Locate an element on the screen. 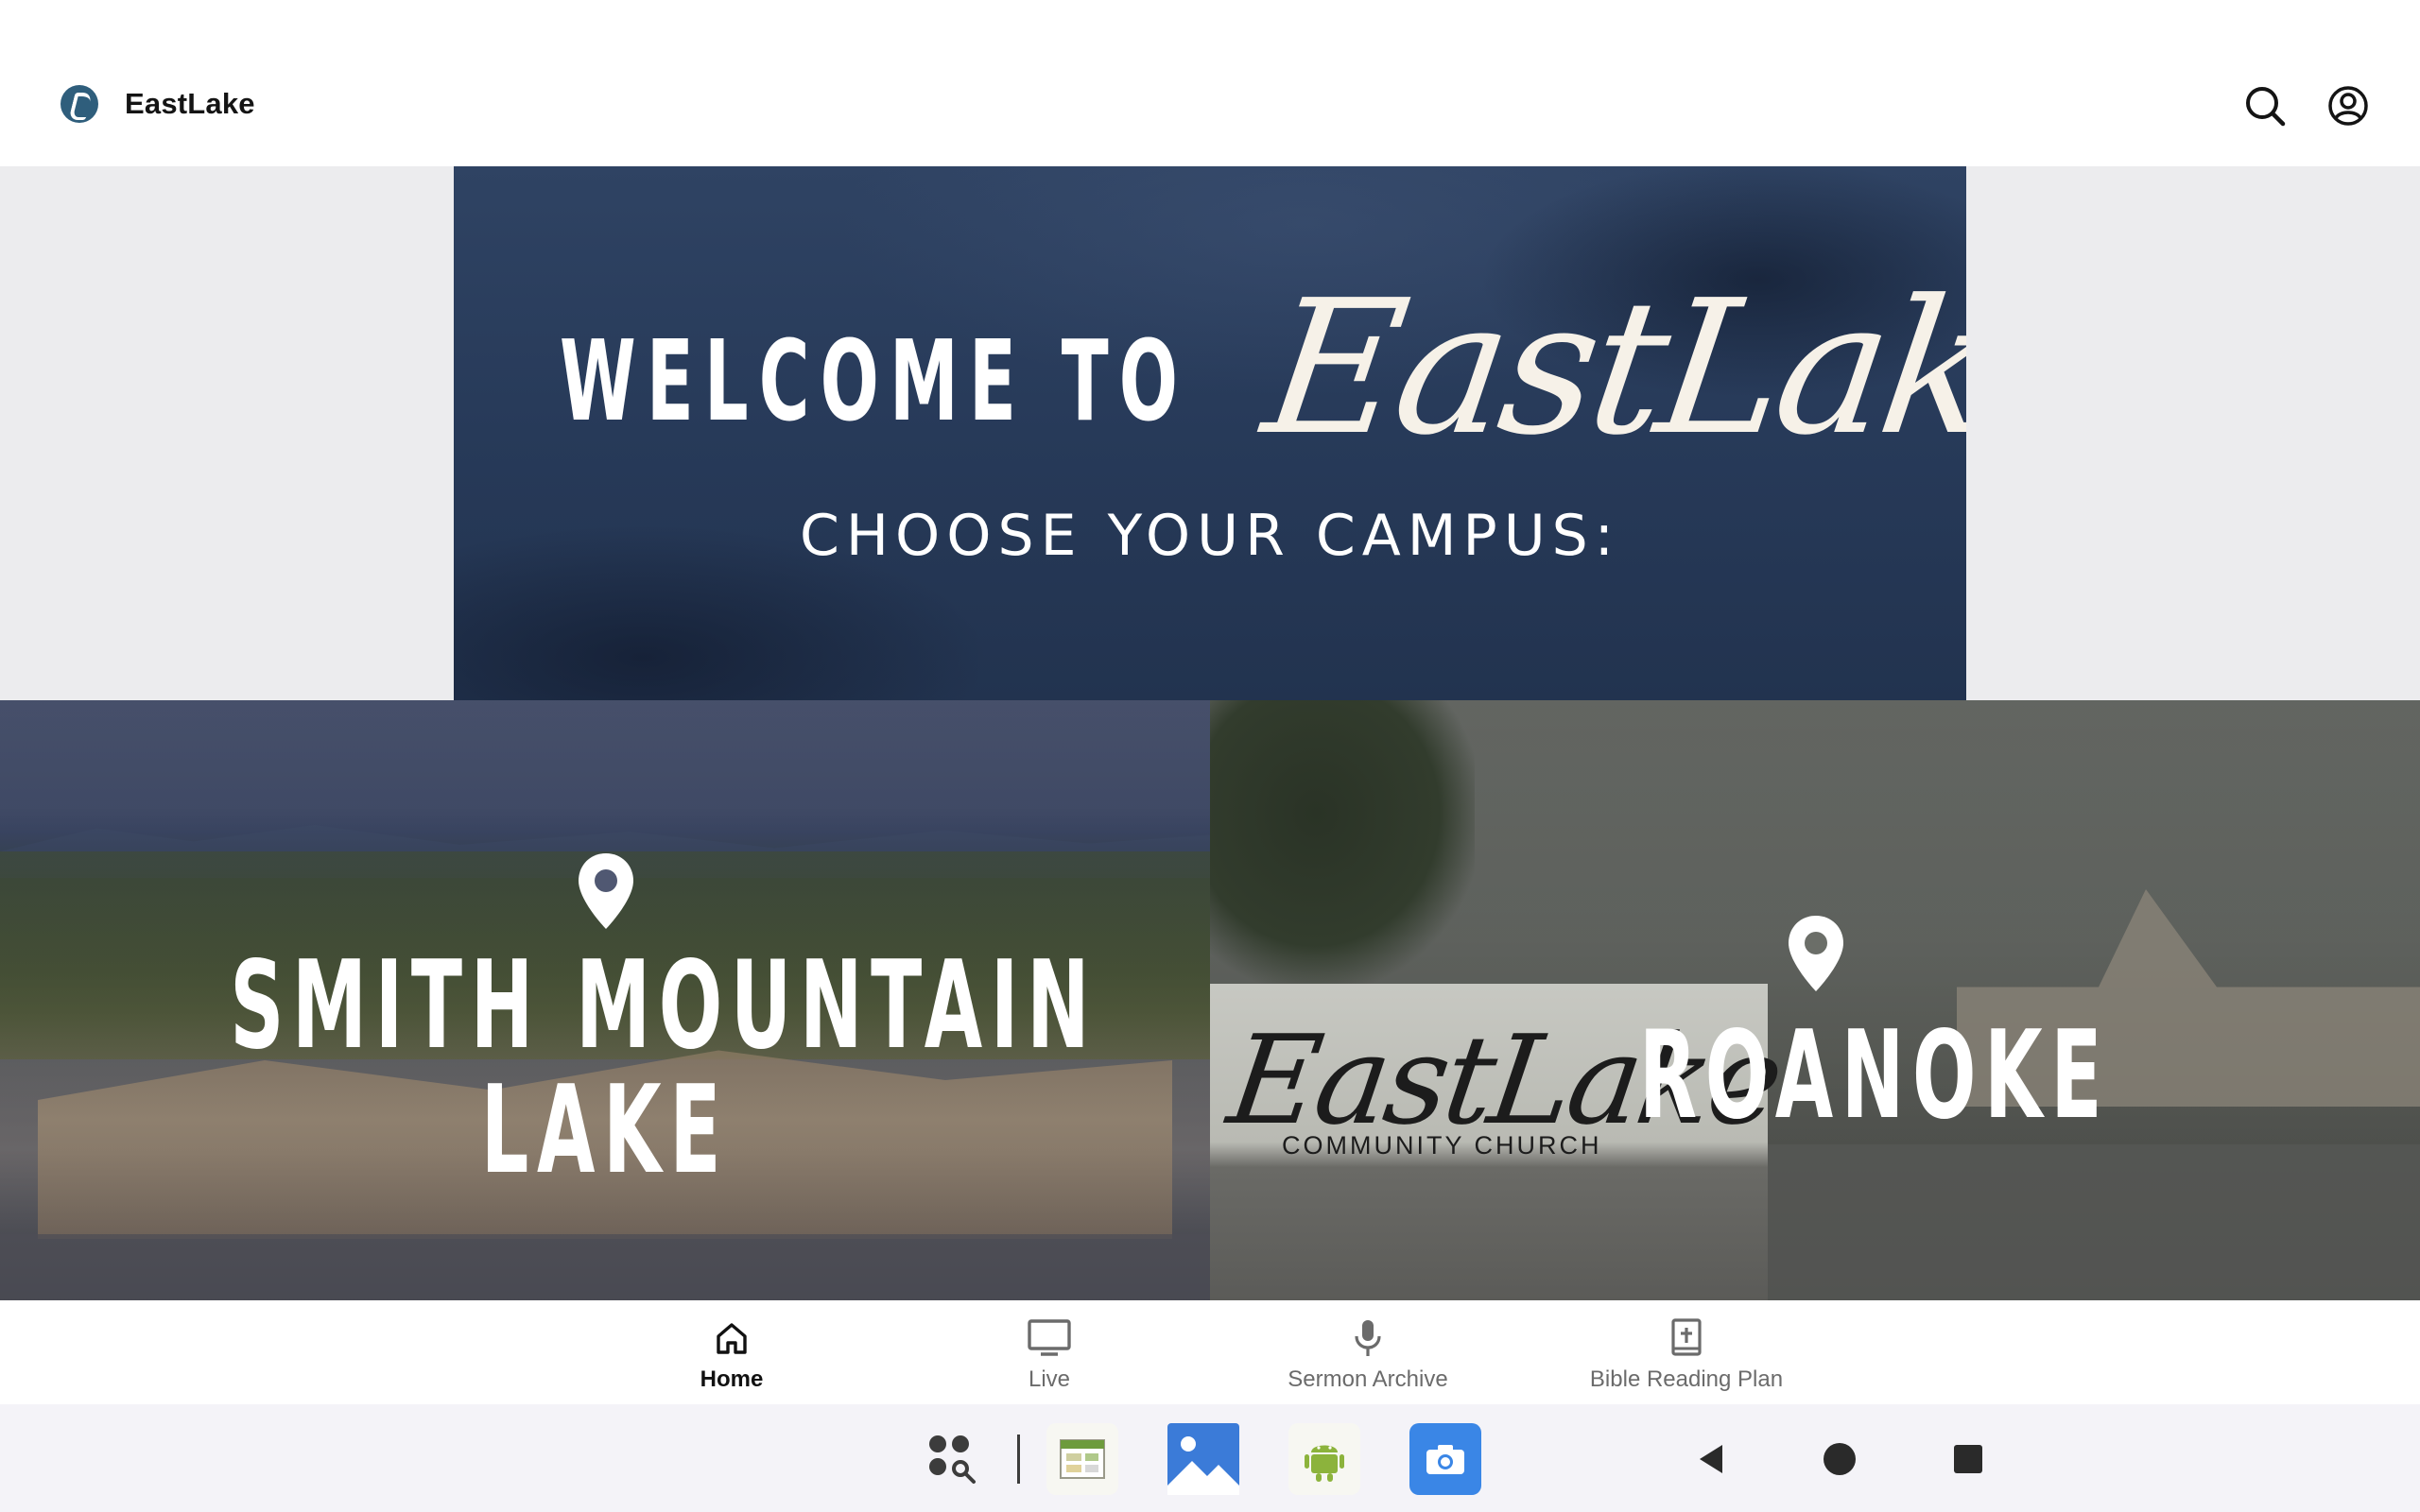 The image size is (2420, 1512). top-app-bar: EastLake is located at coordinates (1210, 83).